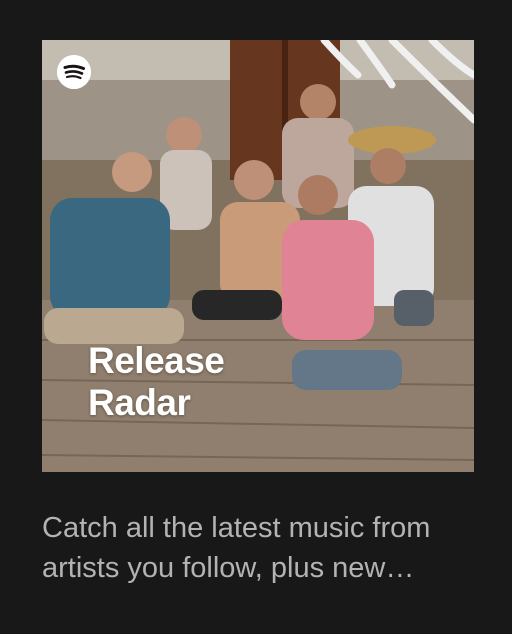 This screenshot has height=634, width=512. I want to click on cover-title-line-2: Radar, so click(139, 402).